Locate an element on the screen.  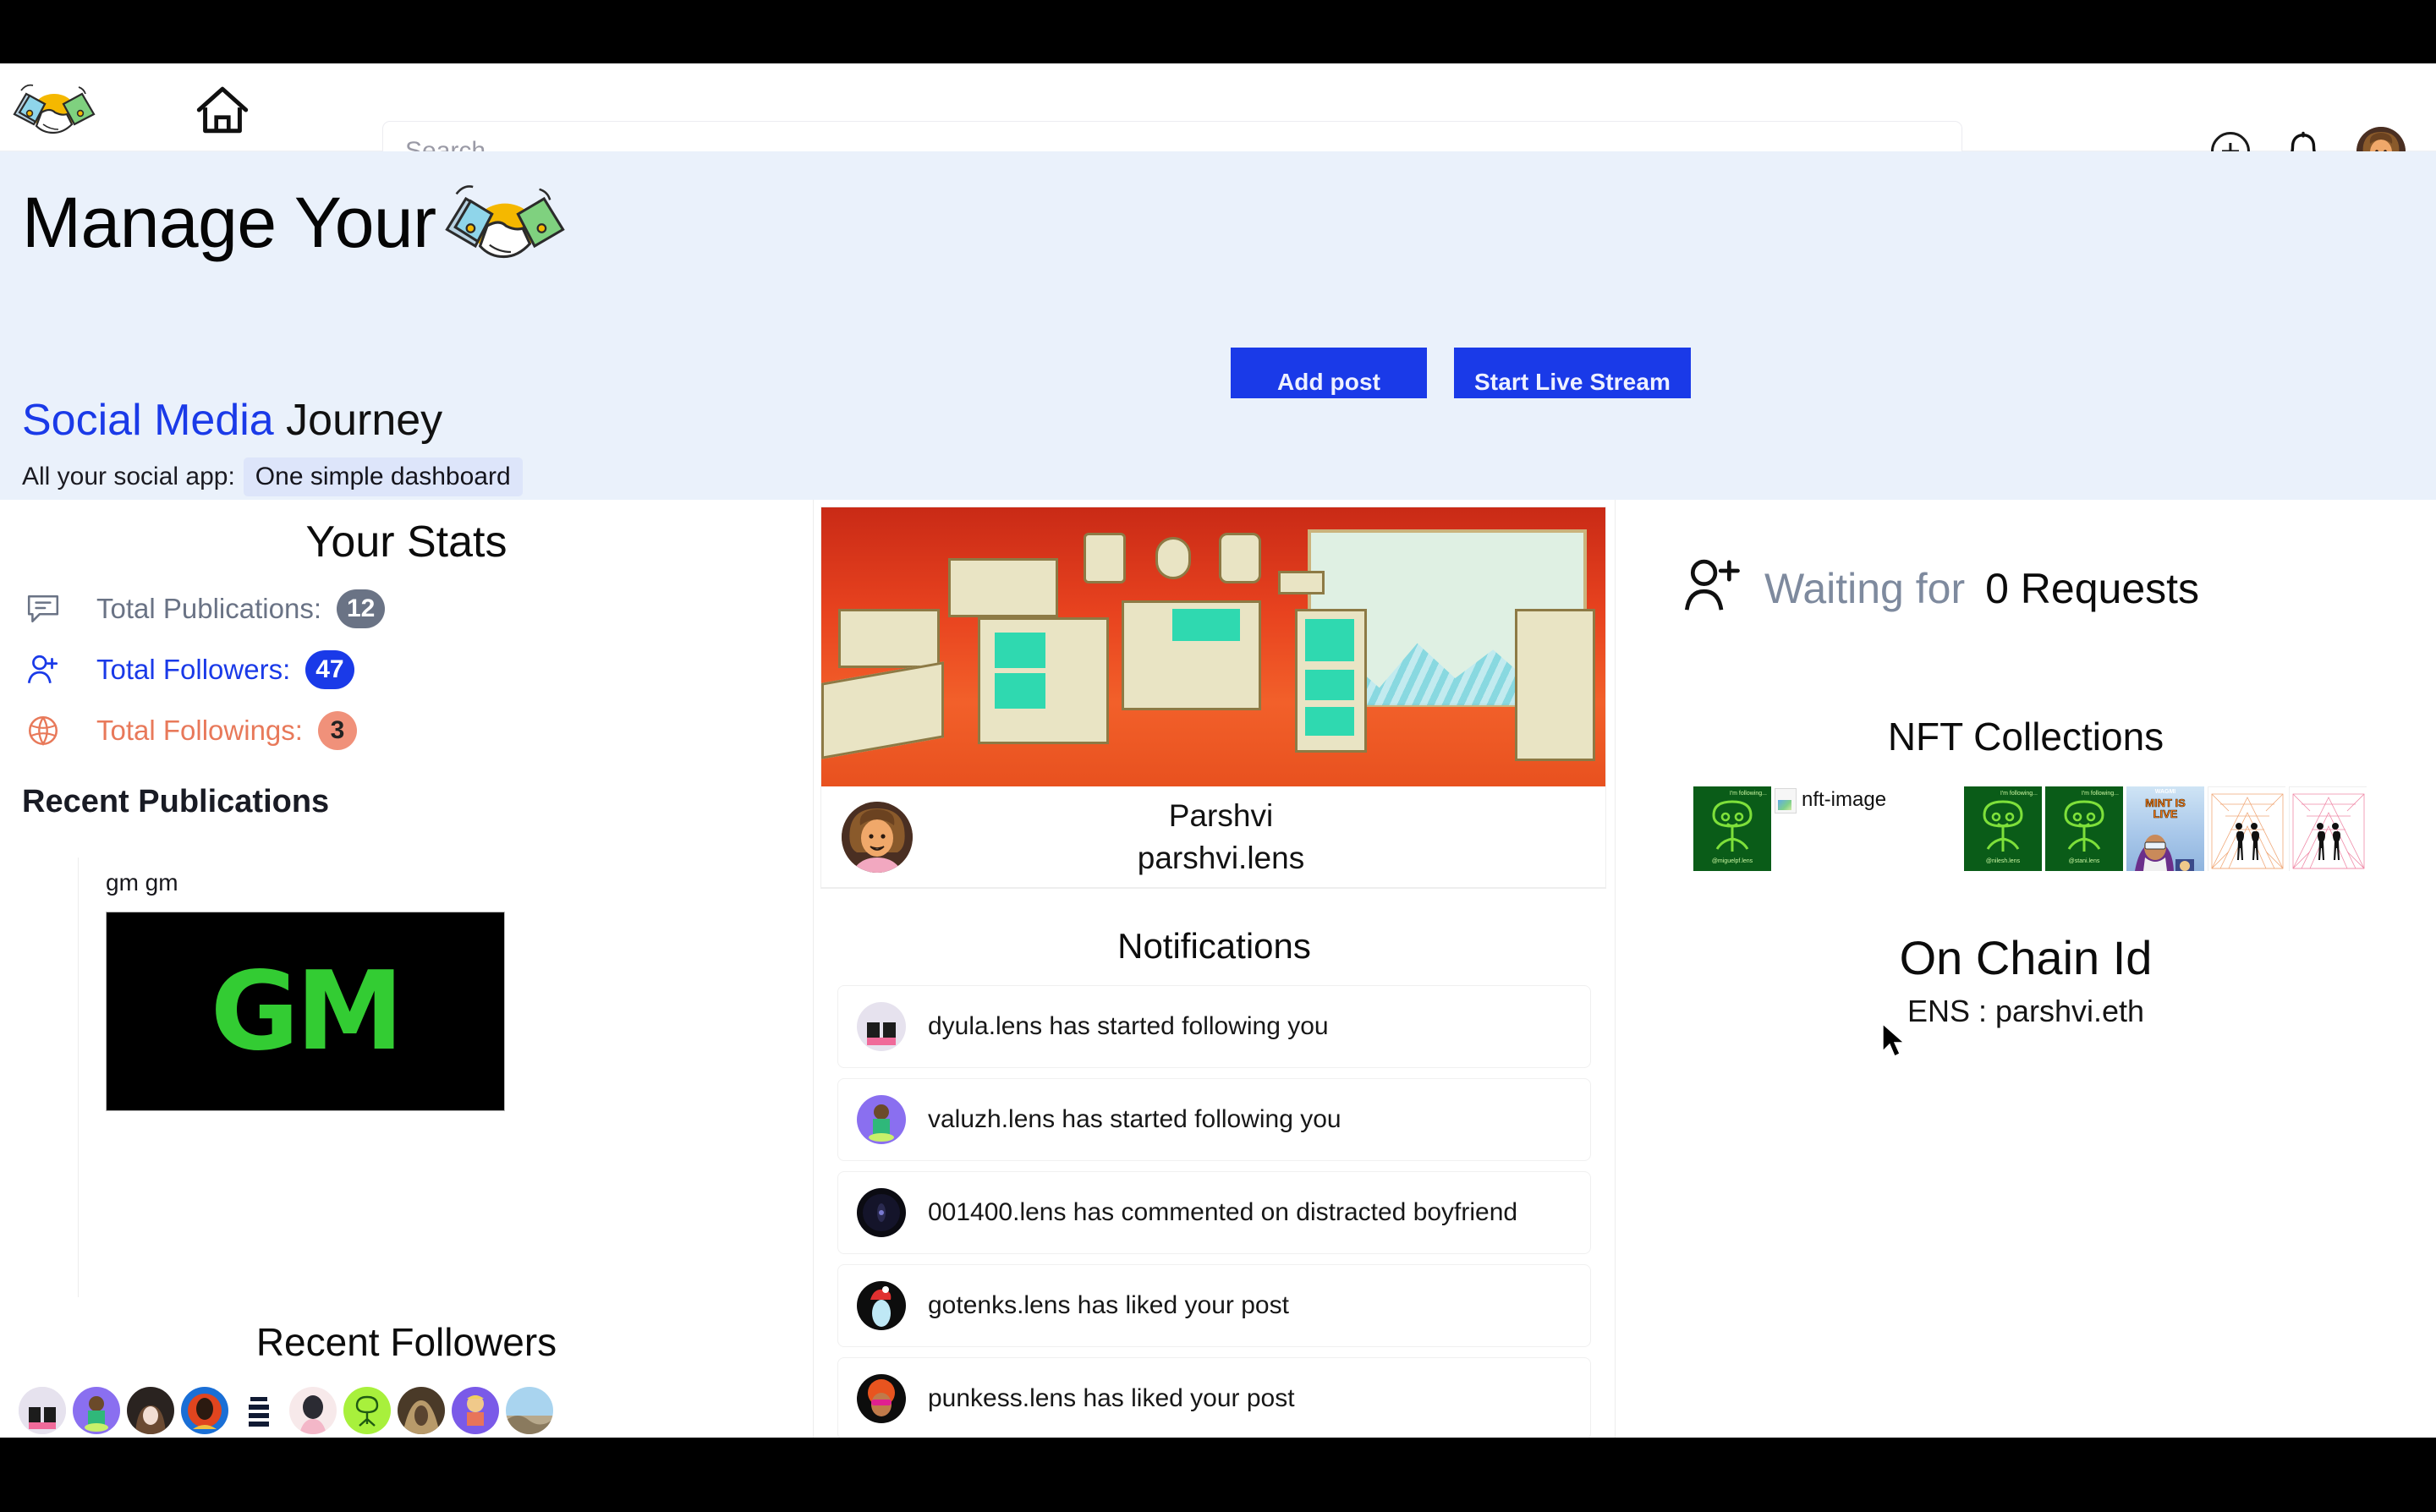
page-title-text: Manage Your is located at coordinates (229, 222).